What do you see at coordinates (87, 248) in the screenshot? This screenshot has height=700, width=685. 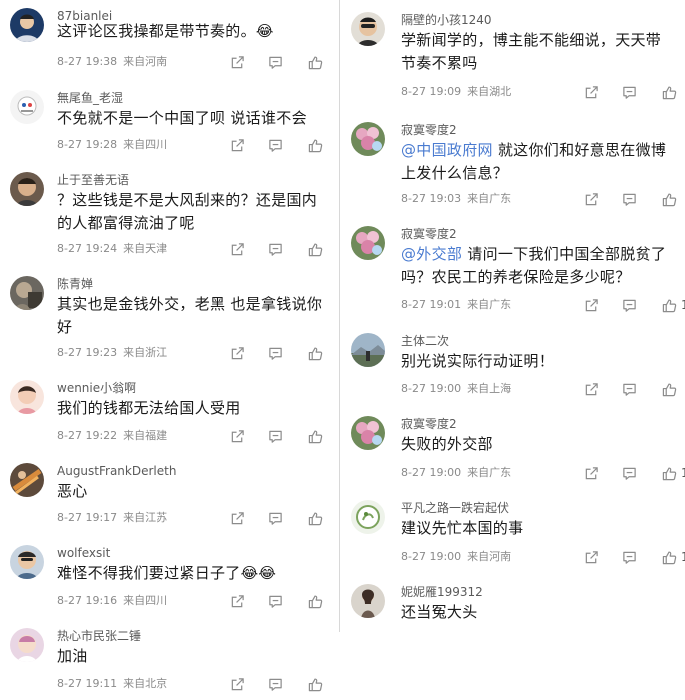 I see `timestamp: 8-27 19:24` at bounding box center [87, 248].